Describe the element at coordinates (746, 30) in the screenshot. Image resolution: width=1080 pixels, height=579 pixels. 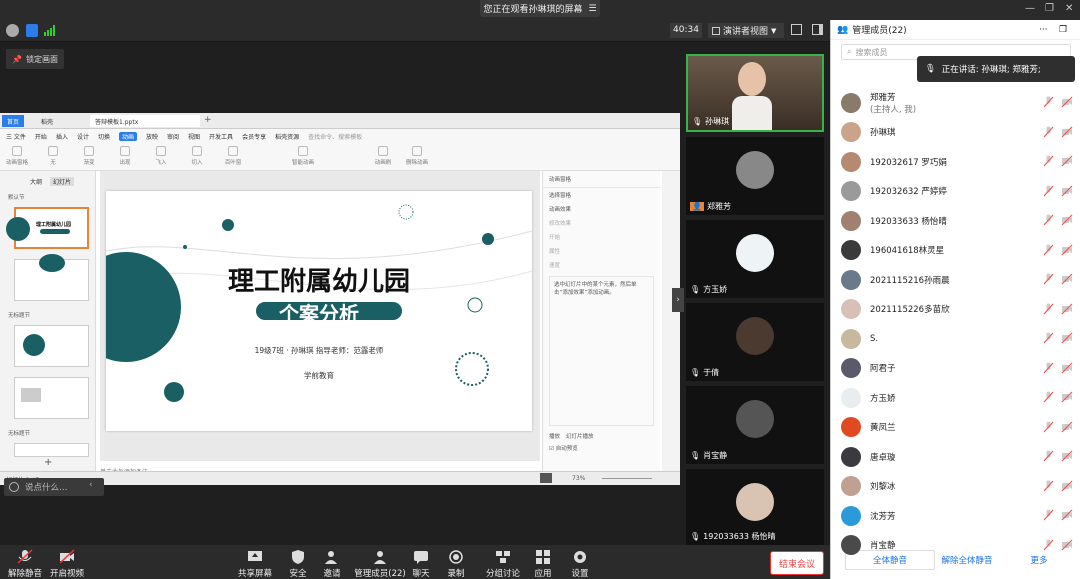
I see `view-selector: 演讲者视图 ▼` at that location.